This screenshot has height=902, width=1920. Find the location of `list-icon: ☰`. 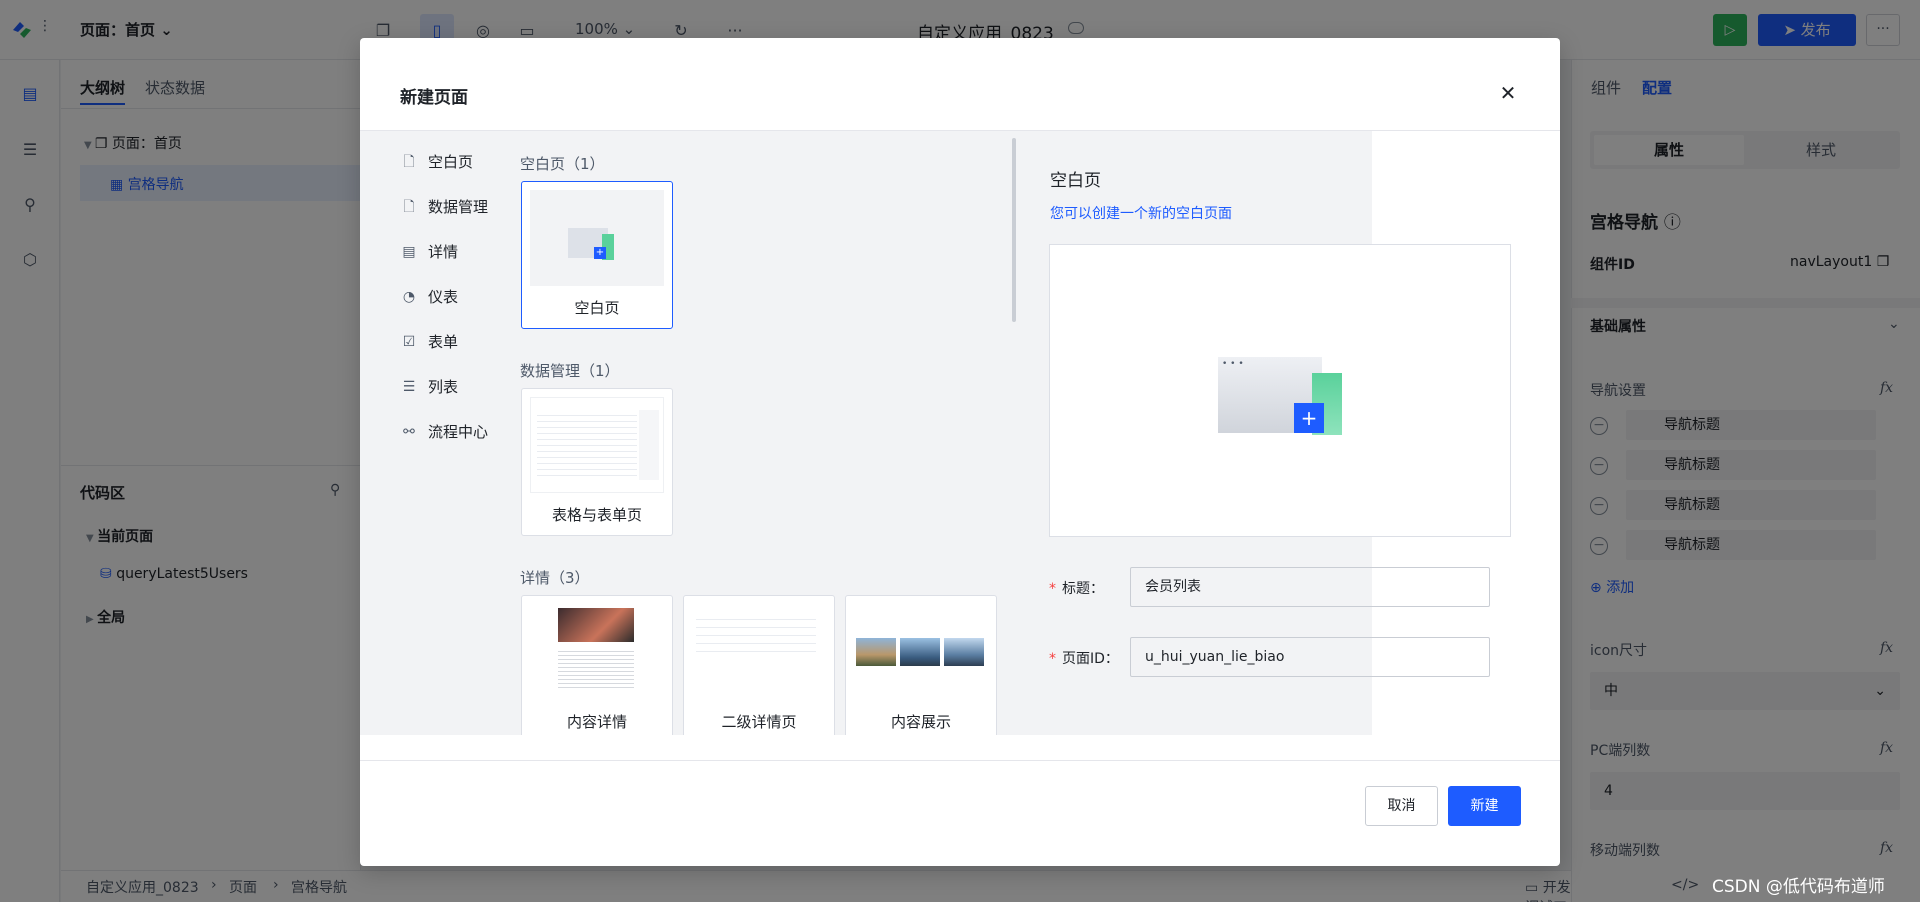

list-icon: ☰ is located at coordinates (409, 387).